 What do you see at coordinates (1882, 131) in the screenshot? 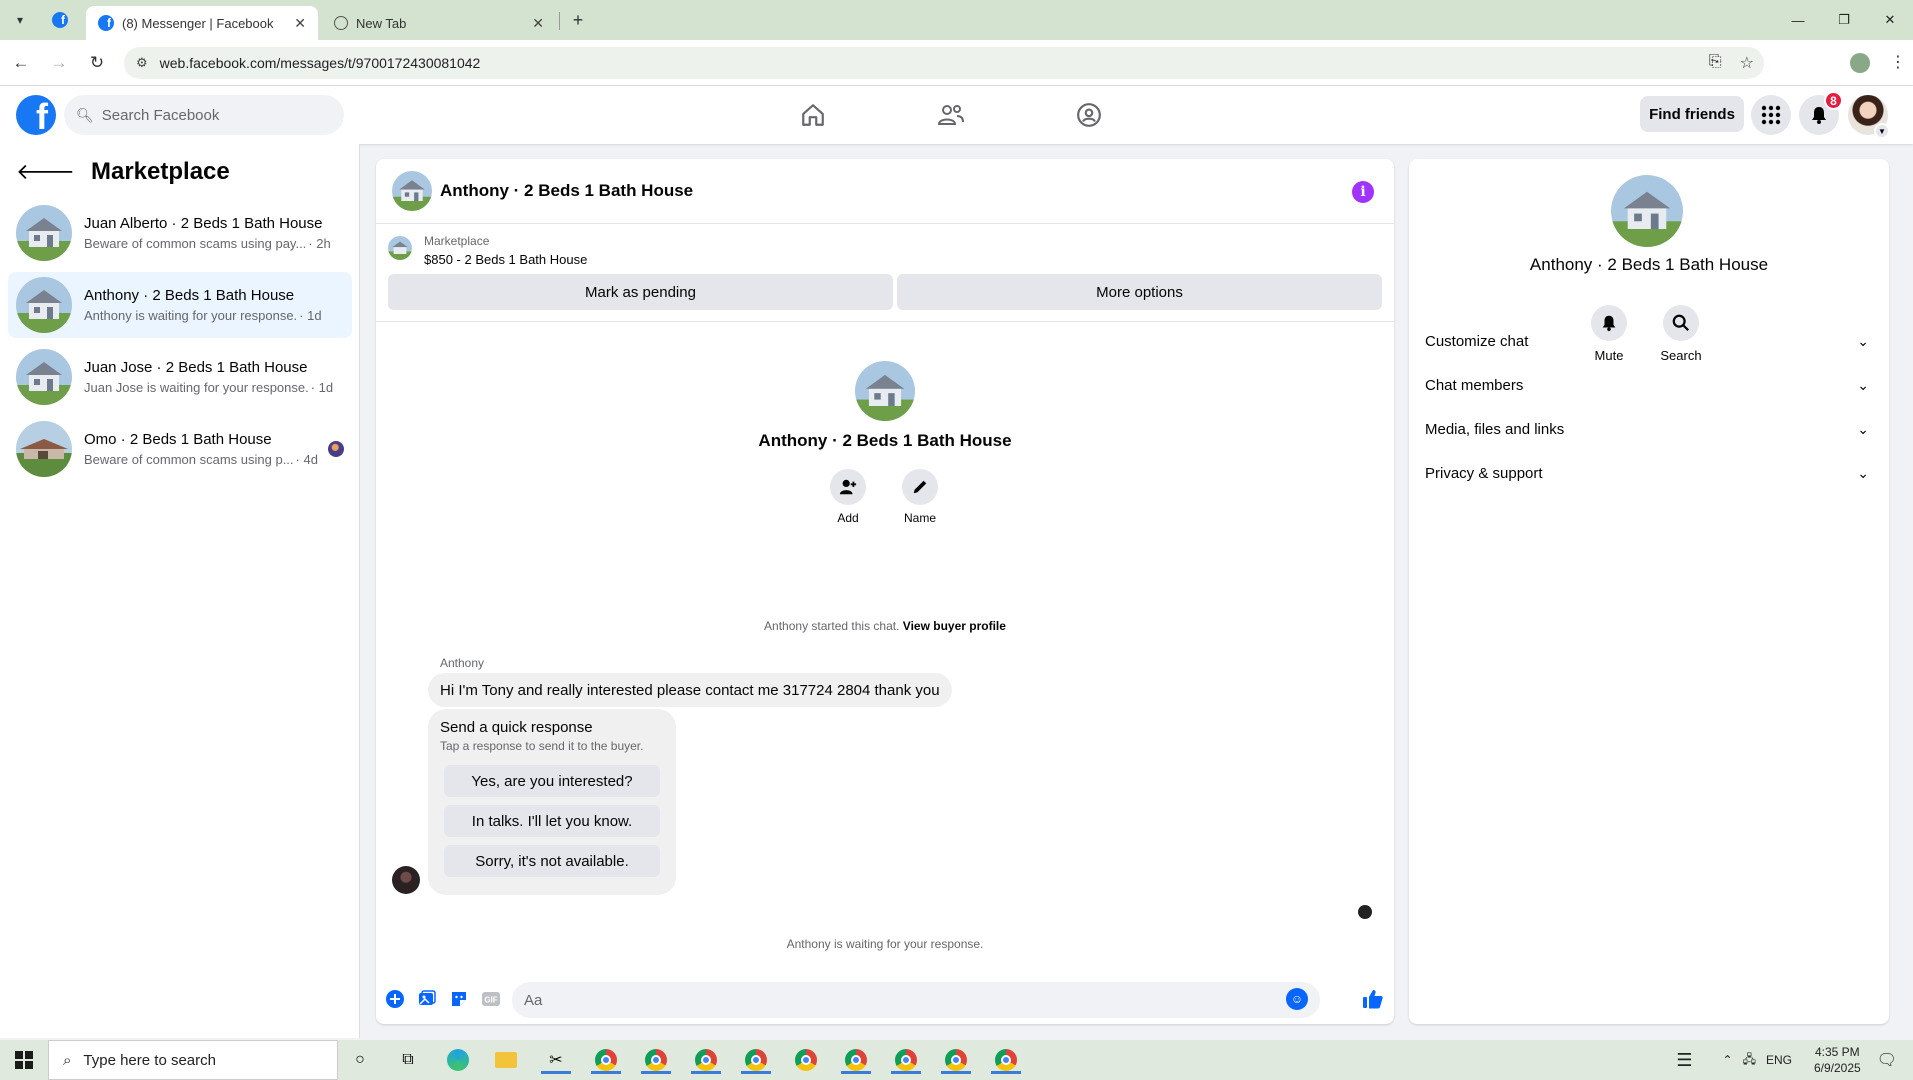
I see `chevron-down-icon: ▼` at bounding box center [1882, 131].